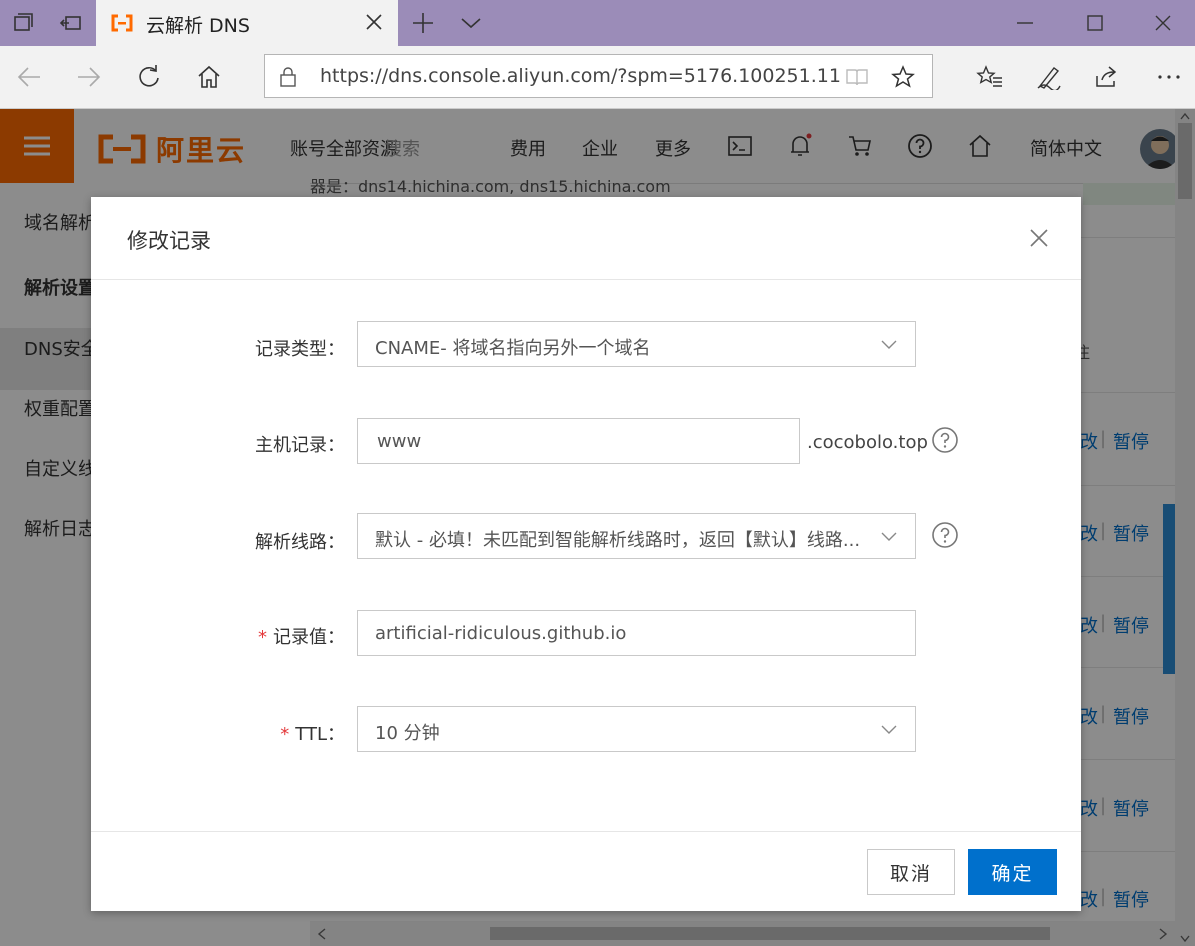 The width and height of the screenshot is (1195, 946). Describe the element at coordinates (867, 442) in the screenshot. I see `domain-suffix: .cocobolo.top` at that location.